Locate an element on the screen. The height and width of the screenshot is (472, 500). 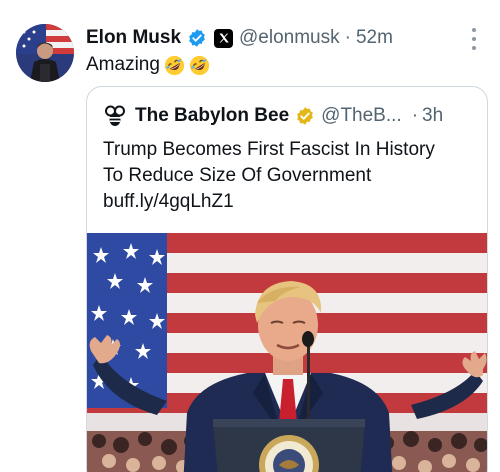
tweet-timestamp: 52m is located at coordinates (374, 38).